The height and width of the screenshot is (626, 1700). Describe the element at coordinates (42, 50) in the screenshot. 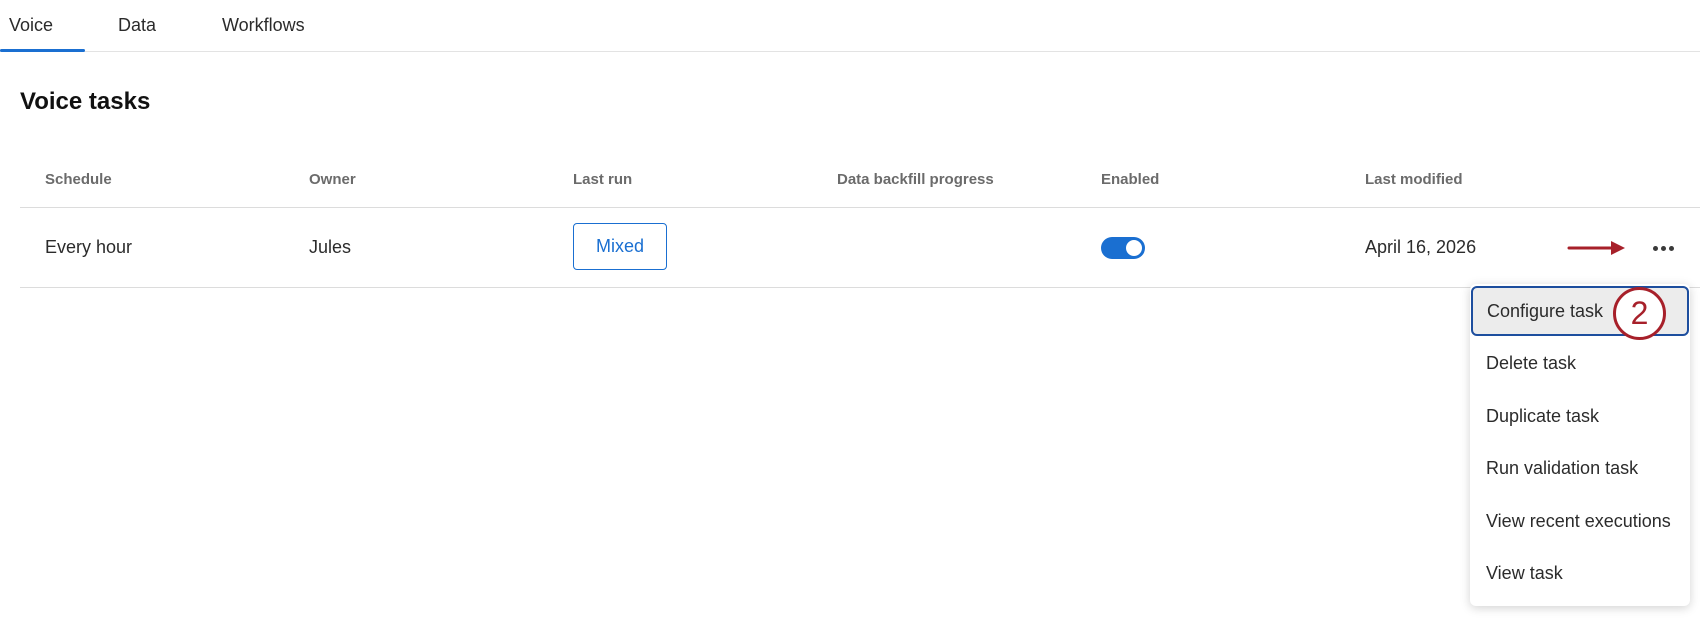

I see `active-tab-indicator` at that location.